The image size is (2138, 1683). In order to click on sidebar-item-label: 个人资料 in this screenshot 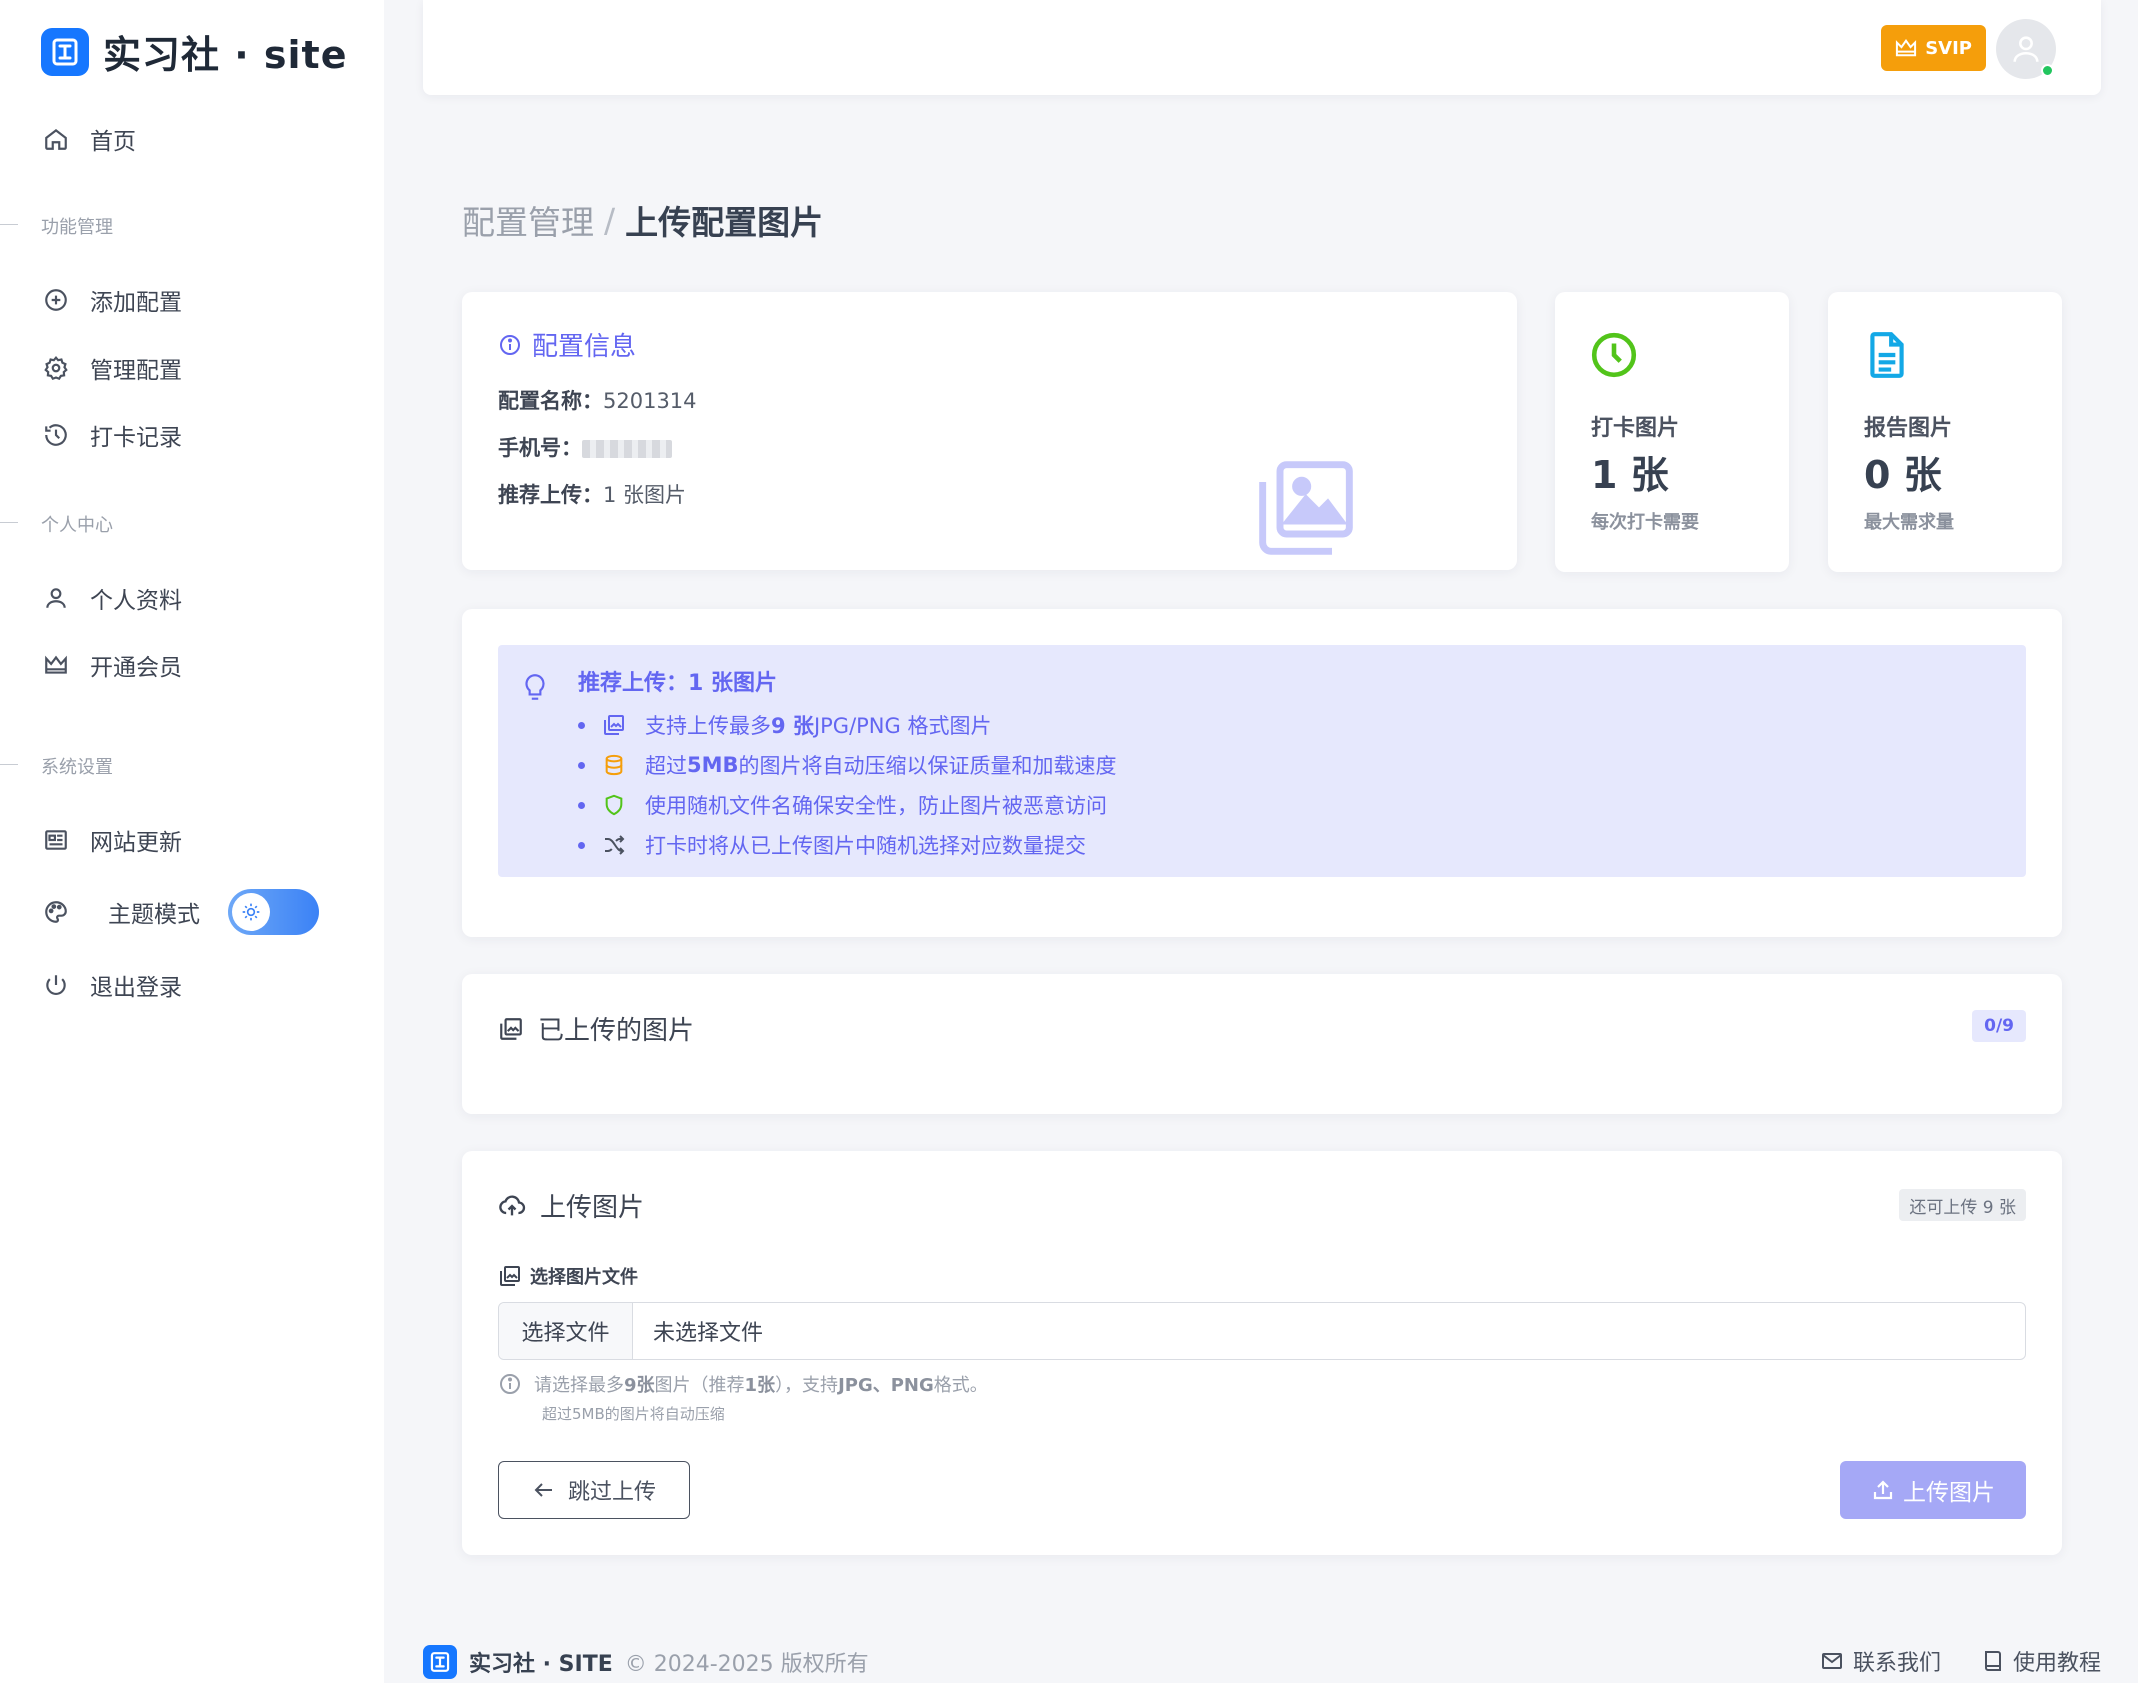, I will do `click(136, 601)`.